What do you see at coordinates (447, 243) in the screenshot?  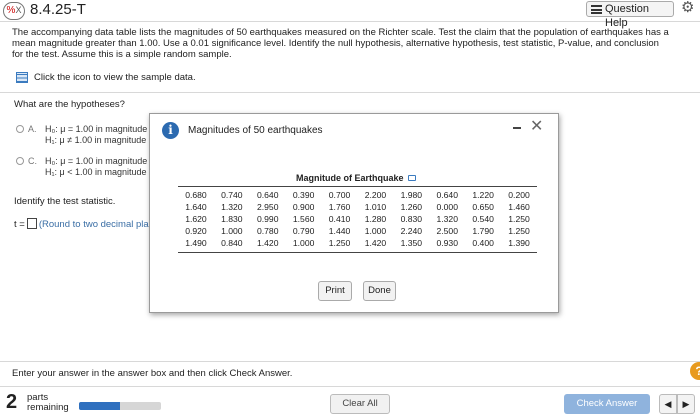 I see `table-cell: 0.930` at bounding box center [447, 243].